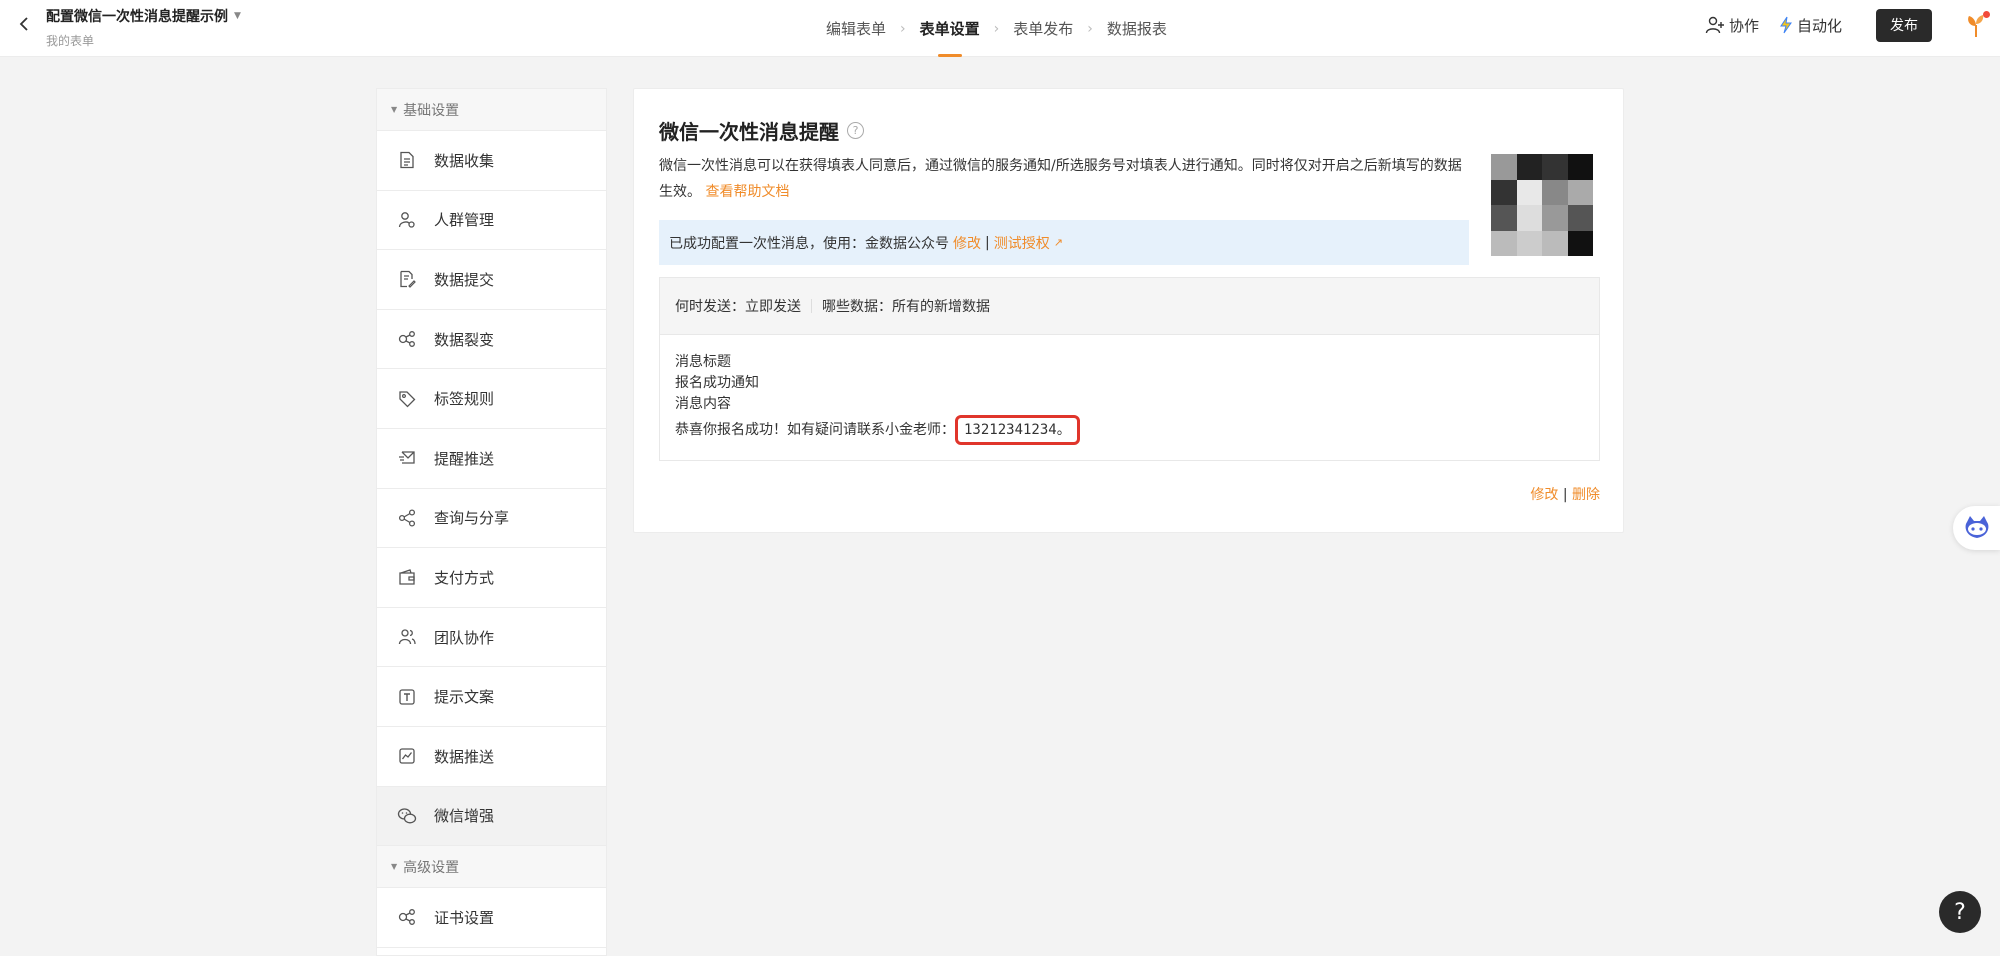  I want to click on form-title: 配置微信一次性消息提醒示例 ▼, so click(143, 16).